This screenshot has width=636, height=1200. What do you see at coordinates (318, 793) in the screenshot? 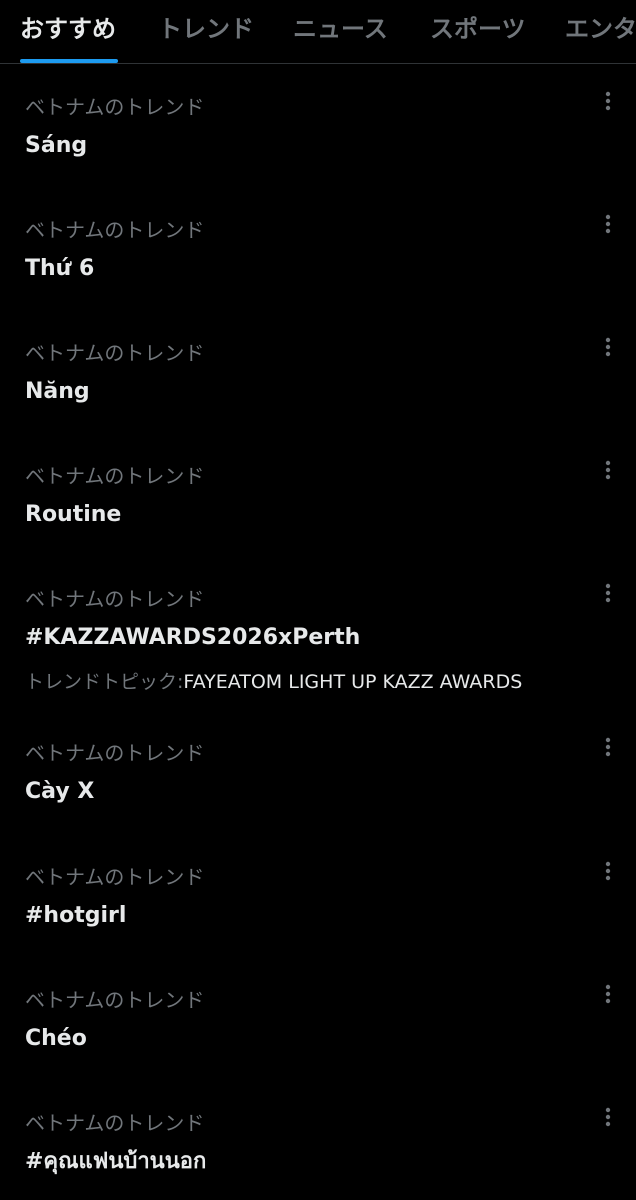
I see `trend-item: ベトナムのトレンド Cày X` at bounding box center [318, 793].